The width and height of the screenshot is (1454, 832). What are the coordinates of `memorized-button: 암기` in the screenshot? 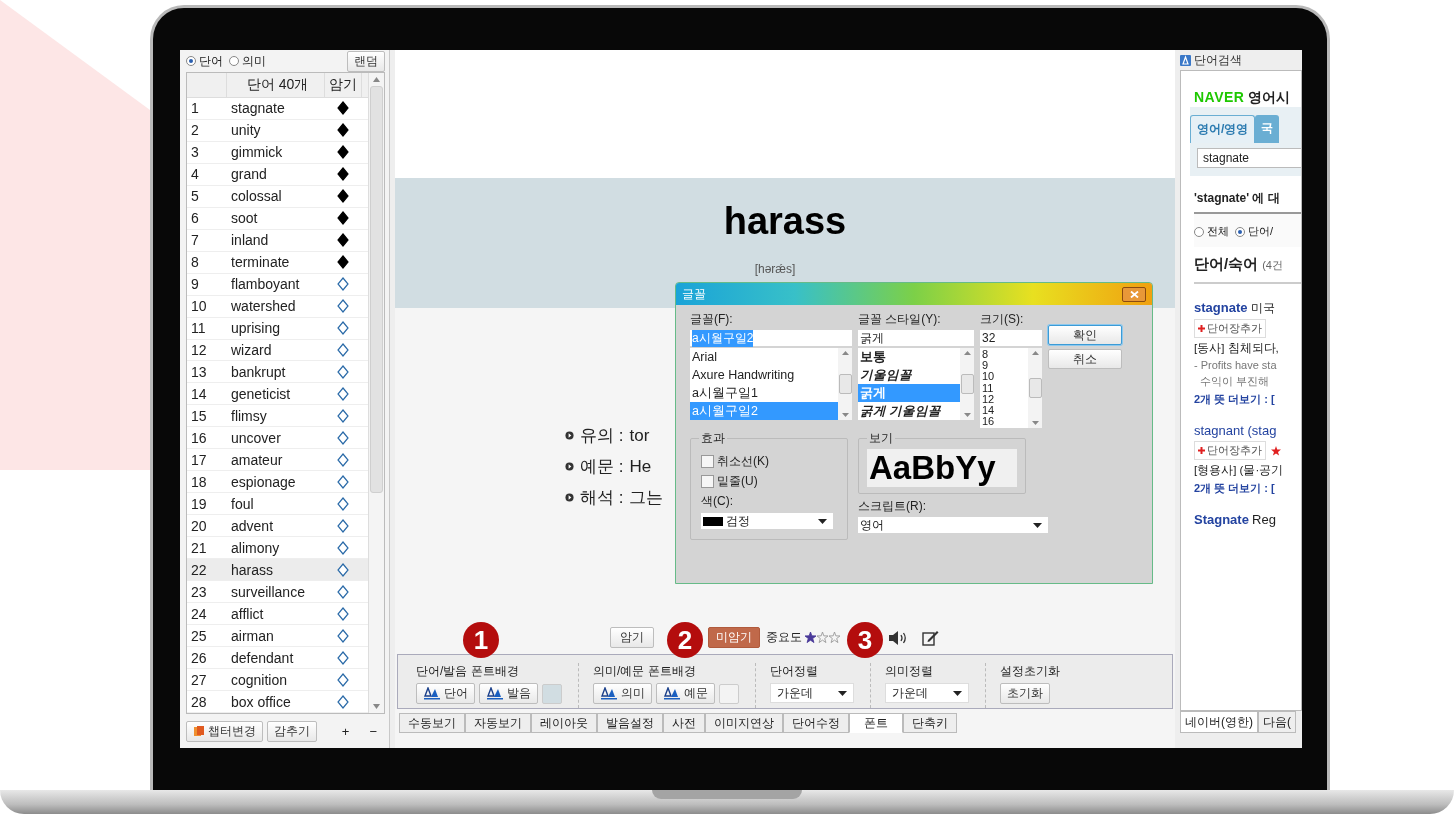 It's located at (632, 637).